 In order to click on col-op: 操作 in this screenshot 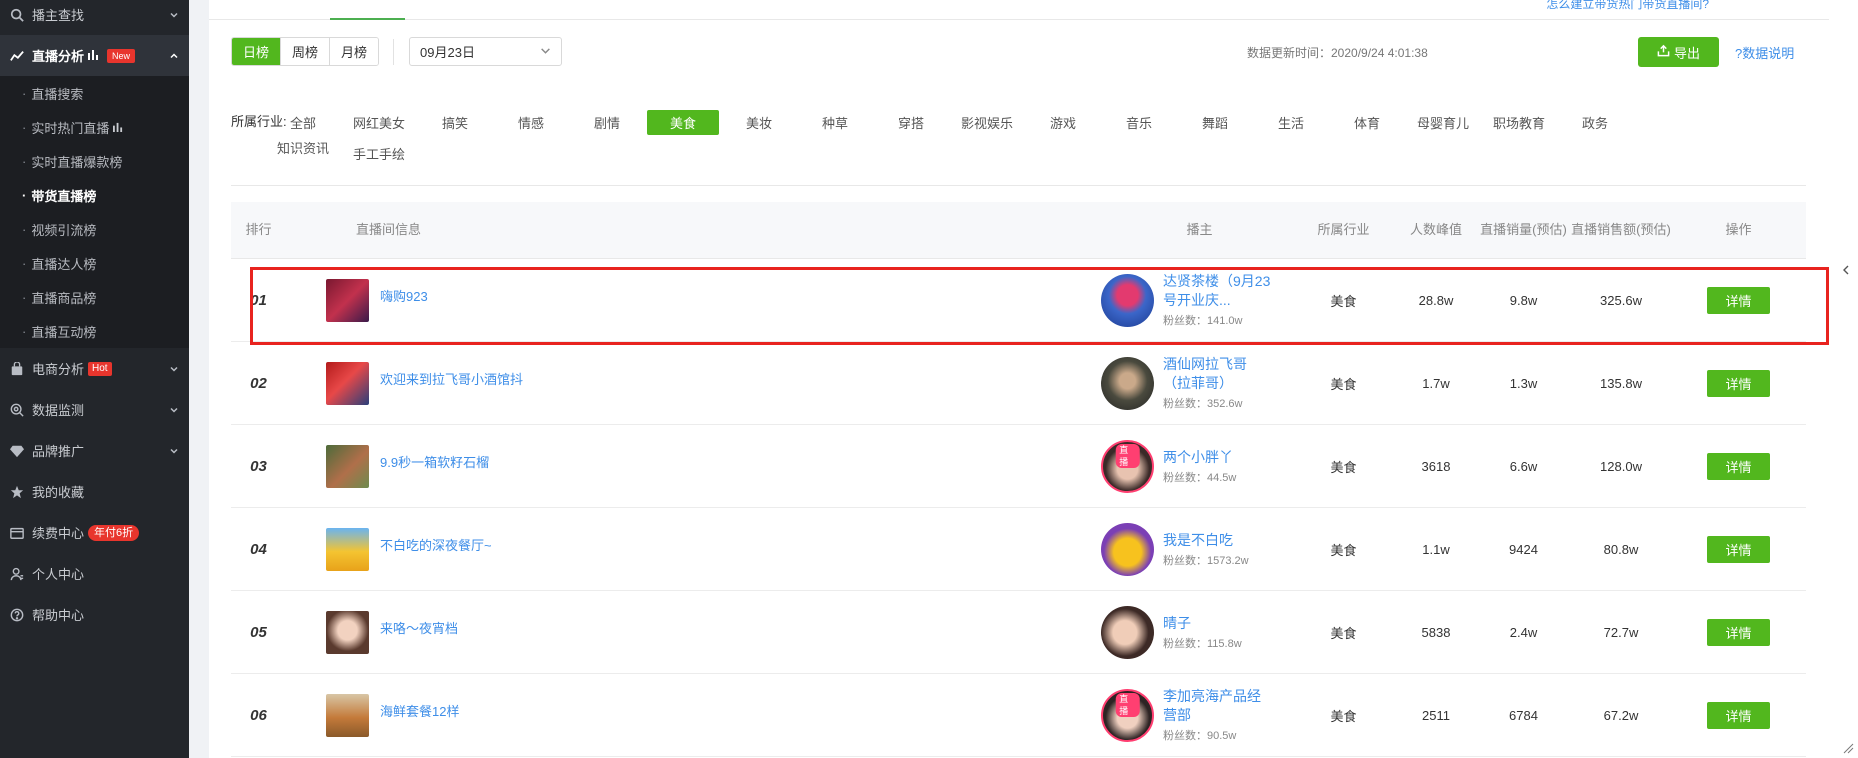, I will do `click(1738, 229)`.